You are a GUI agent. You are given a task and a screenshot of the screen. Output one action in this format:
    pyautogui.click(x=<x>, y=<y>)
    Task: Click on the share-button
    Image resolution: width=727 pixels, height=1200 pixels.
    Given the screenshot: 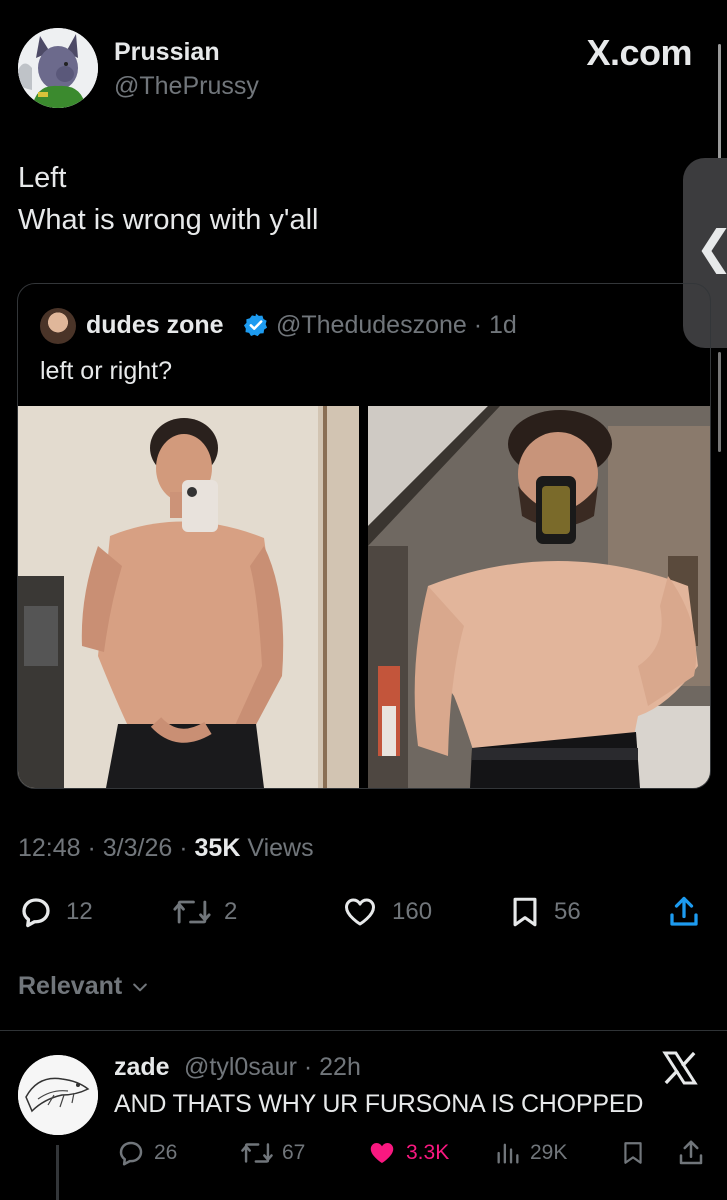 What is the action you would take?
    pyautogui.click(x=684, y=912)
    